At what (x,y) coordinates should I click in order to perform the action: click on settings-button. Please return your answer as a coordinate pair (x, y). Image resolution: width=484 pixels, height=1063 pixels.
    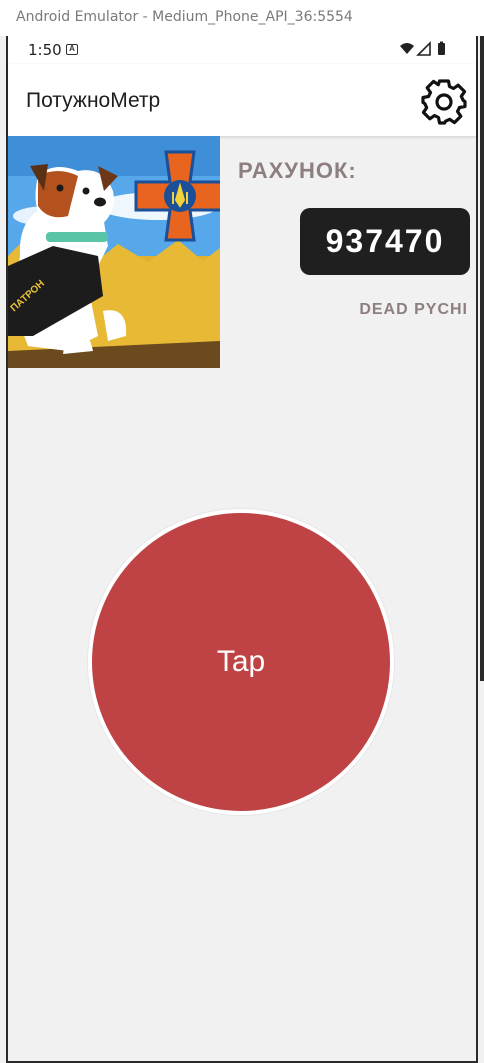
    Looking at the image, I should click on (444, 102).